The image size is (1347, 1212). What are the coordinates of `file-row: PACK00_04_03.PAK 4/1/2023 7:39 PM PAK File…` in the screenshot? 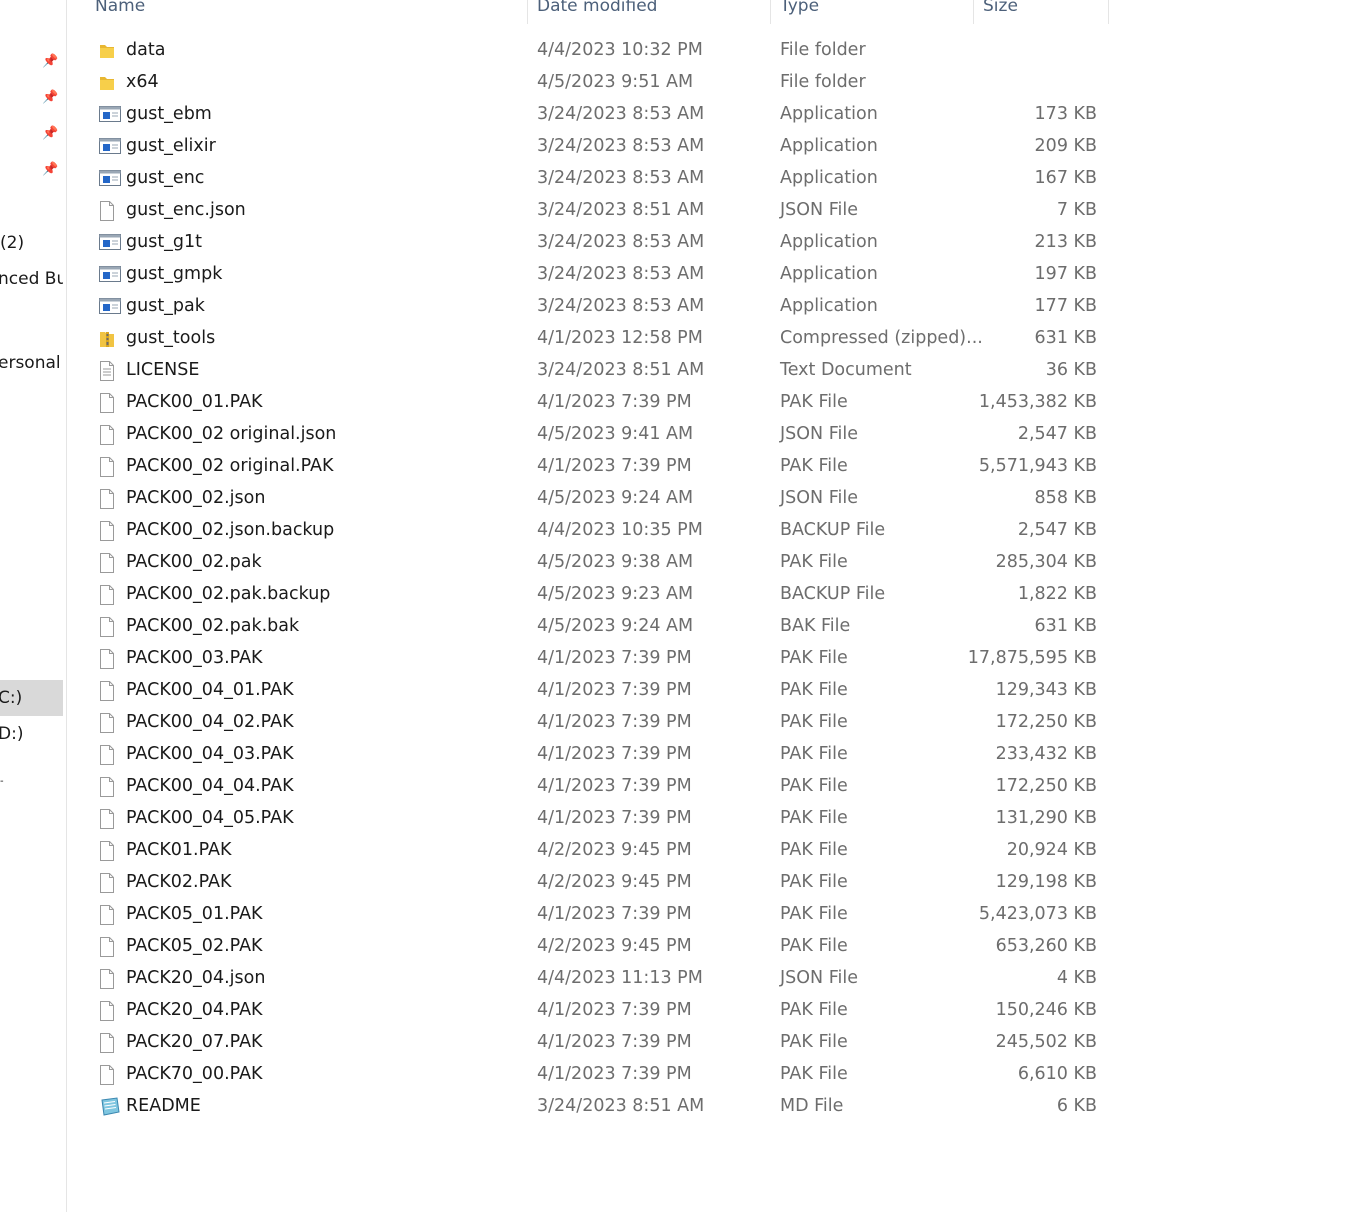 It's located at (588, 755).